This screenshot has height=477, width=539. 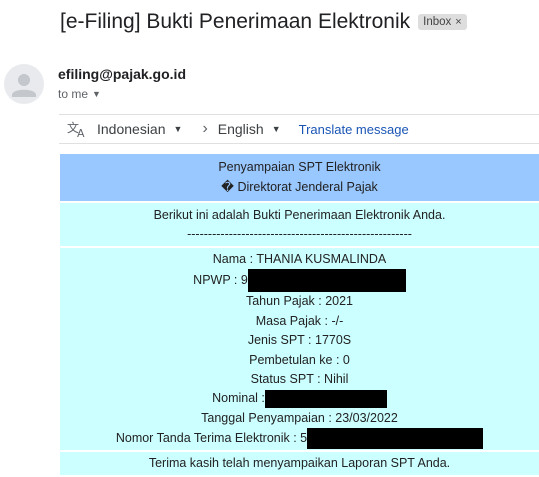 I want to click on chevron-right-icon: ›, so click(x=205, y=128).